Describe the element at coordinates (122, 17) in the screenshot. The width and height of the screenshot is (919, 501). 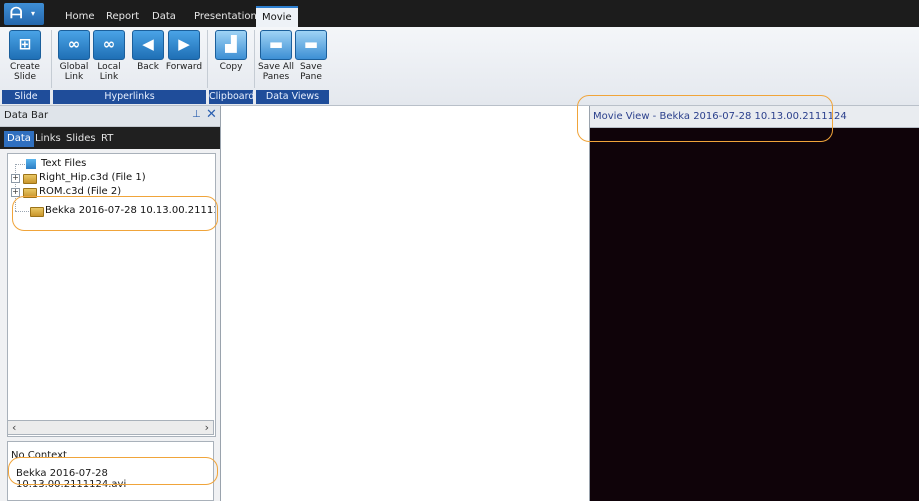
I see `menu-report: Report` at that location.